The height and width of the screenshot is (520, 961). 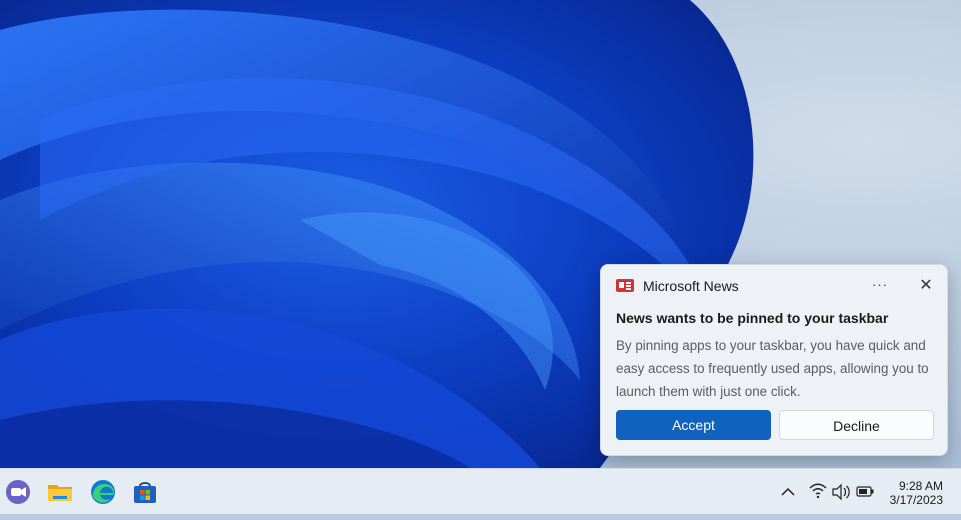 What do you see at coordinates (480, 491) in the screenshot?
I see `taskbar: 9:28 AM 3/17/2023` at bounding box center [480, 491].